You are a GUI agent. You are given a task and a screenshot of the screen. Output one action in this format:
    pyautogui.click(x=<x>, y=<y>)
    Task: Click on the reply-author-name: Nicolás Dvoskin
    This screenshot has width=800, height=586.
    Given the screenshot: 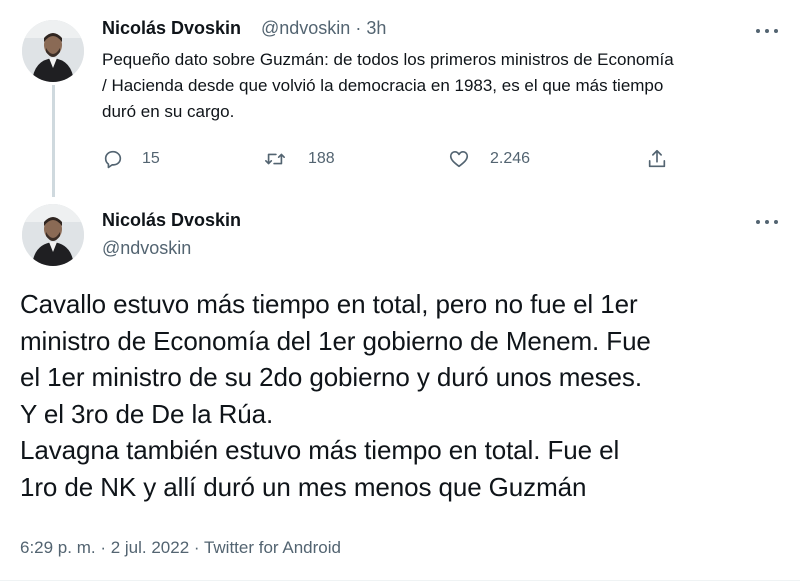 What is the action you would take?
    pyautogui.click(x=171, y=28)
    